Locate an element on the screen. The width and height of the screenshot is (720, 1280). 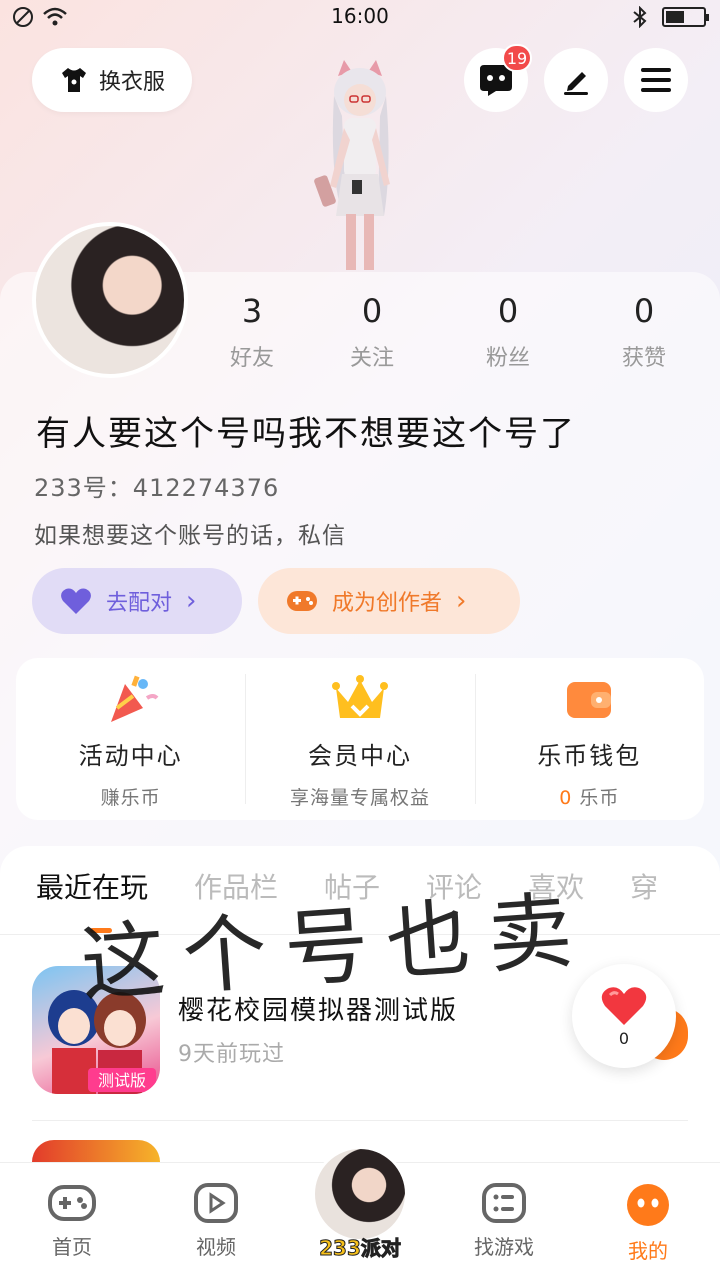
coin-balance: 0 is located at coordinates (566, 798).